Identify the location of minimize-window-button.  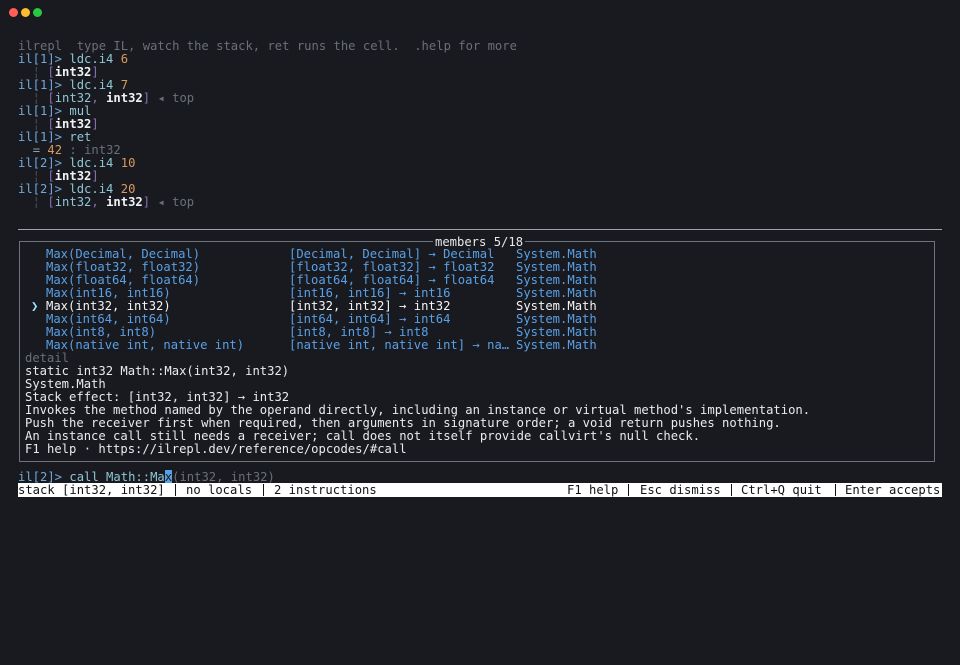
(25, 12).